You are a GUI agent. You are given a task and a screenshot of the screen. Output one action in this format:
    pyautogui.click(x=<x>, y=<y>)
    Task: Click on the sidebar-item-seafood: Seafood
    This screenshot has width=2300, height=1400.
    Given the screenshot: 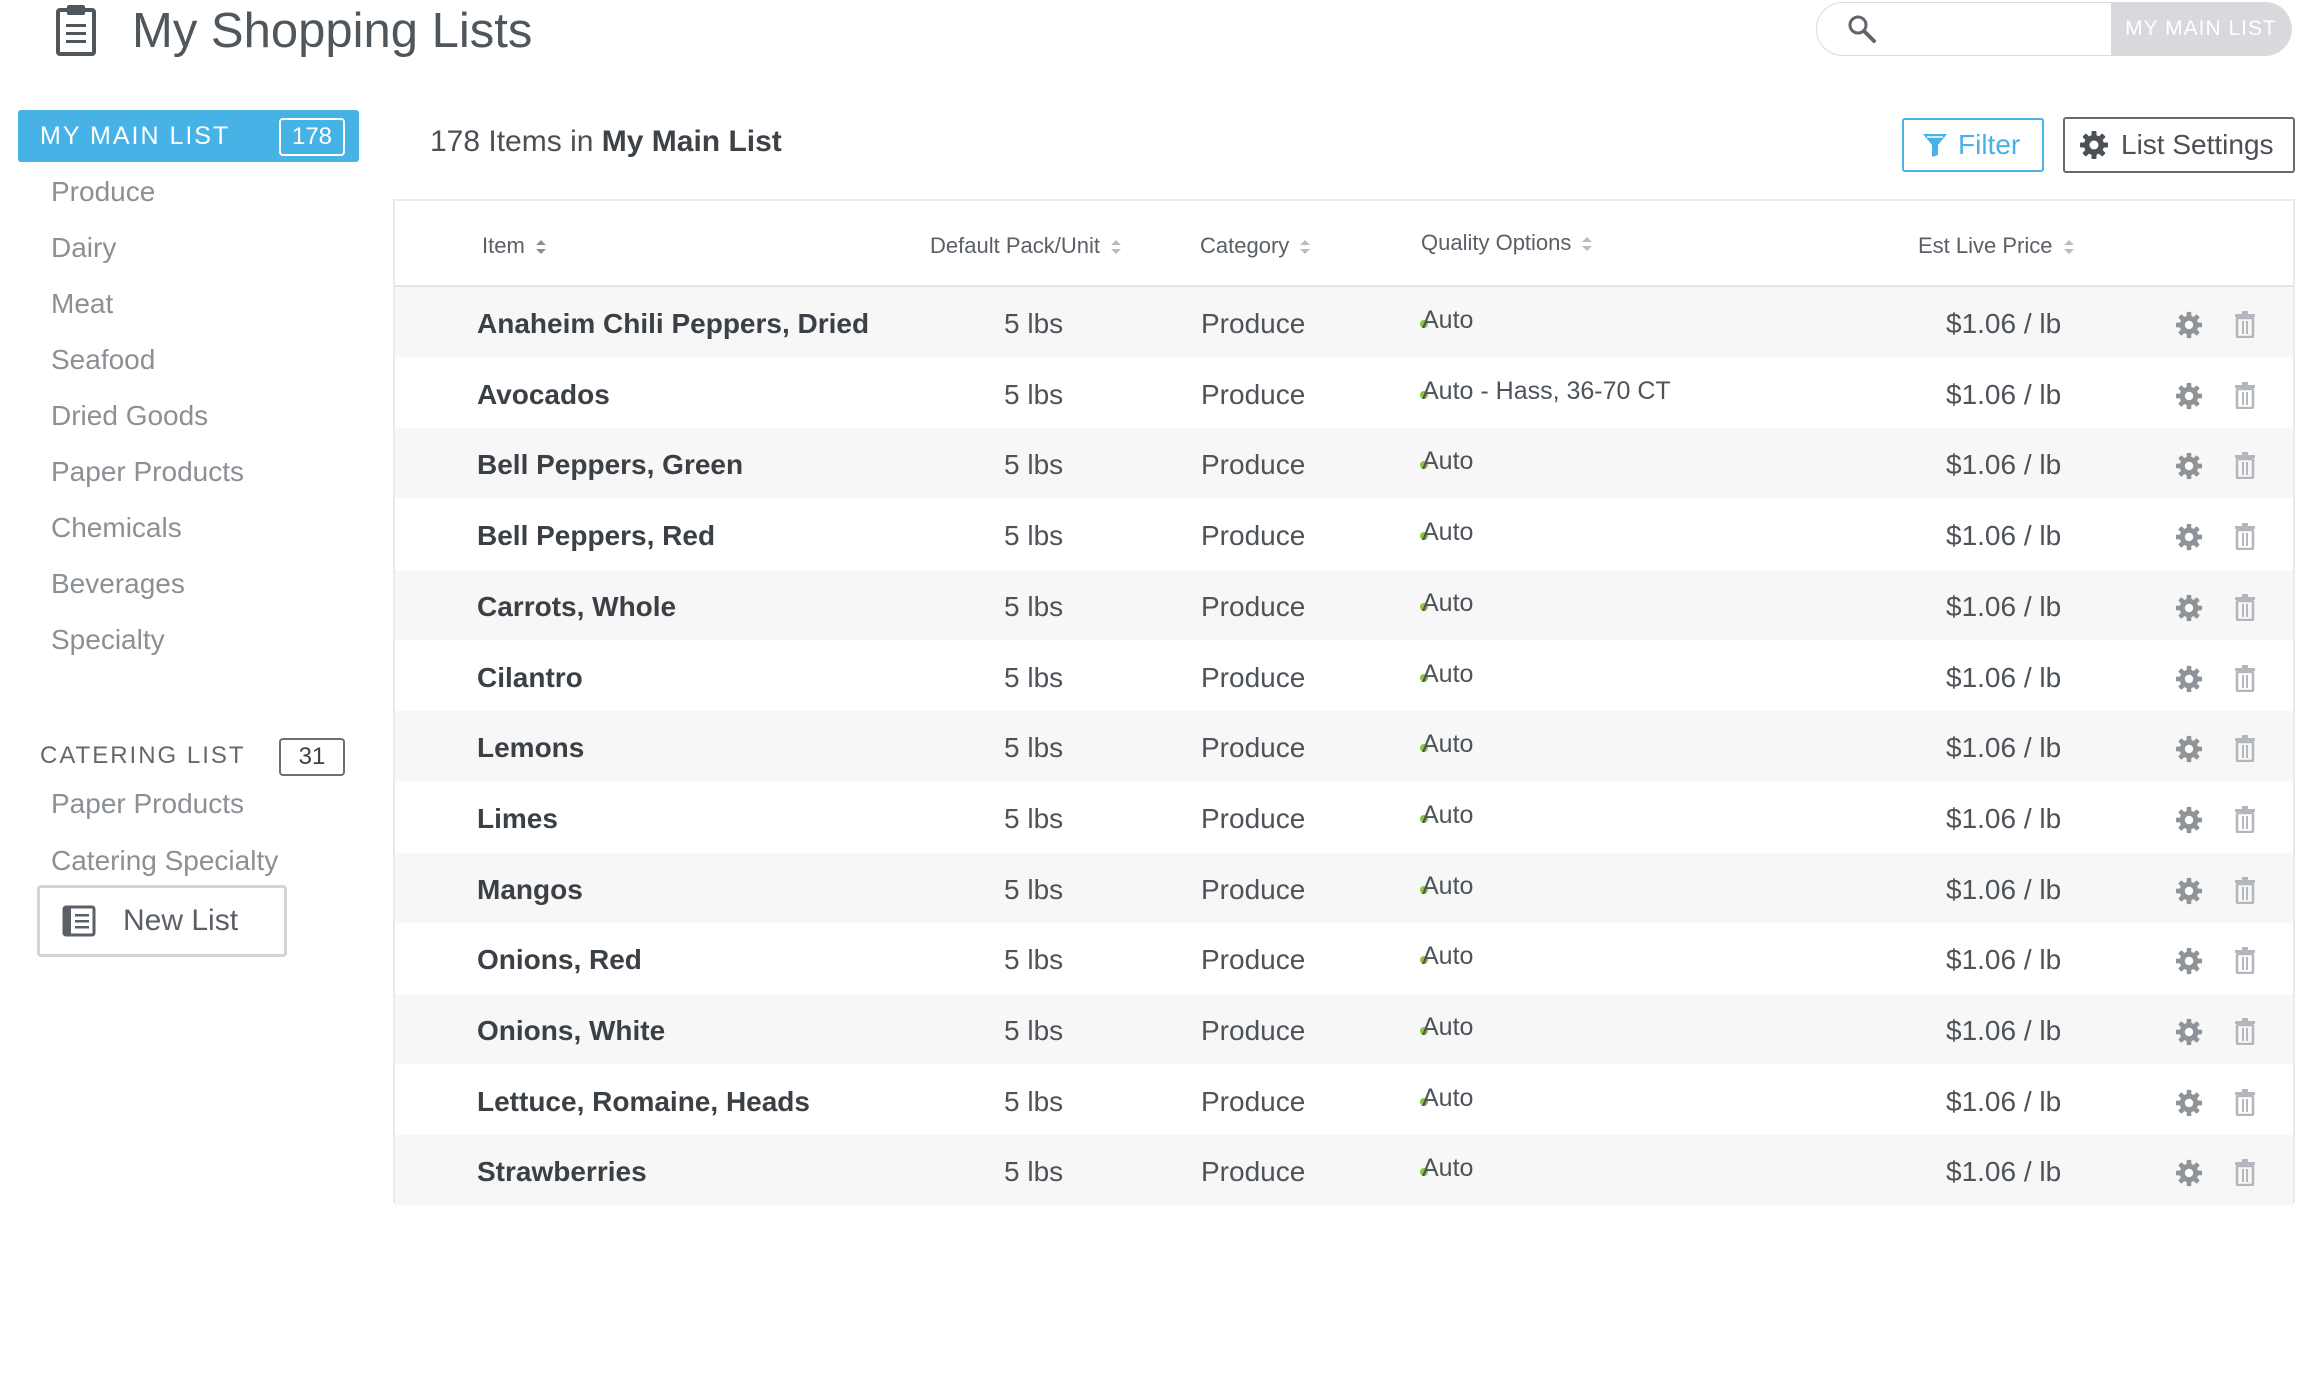 What is the action you would take?
    pyautogui.click(x=103, y=360)
    